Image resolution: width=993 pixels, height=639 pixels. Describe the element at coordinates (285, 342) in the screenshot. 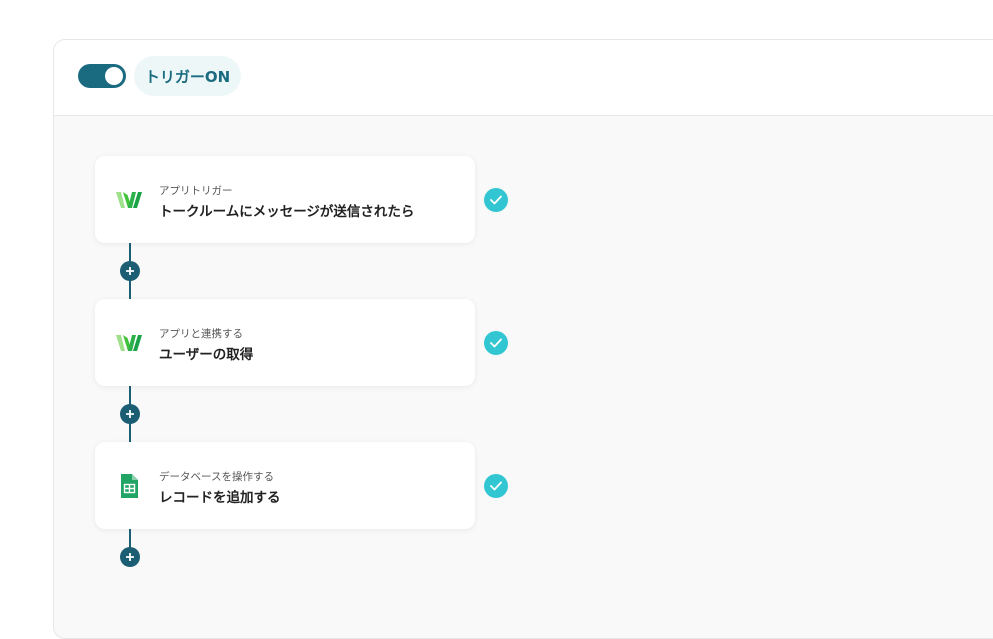

I see `flow-step-card-2: アプリと連携する ユーザーの取得` at that location.